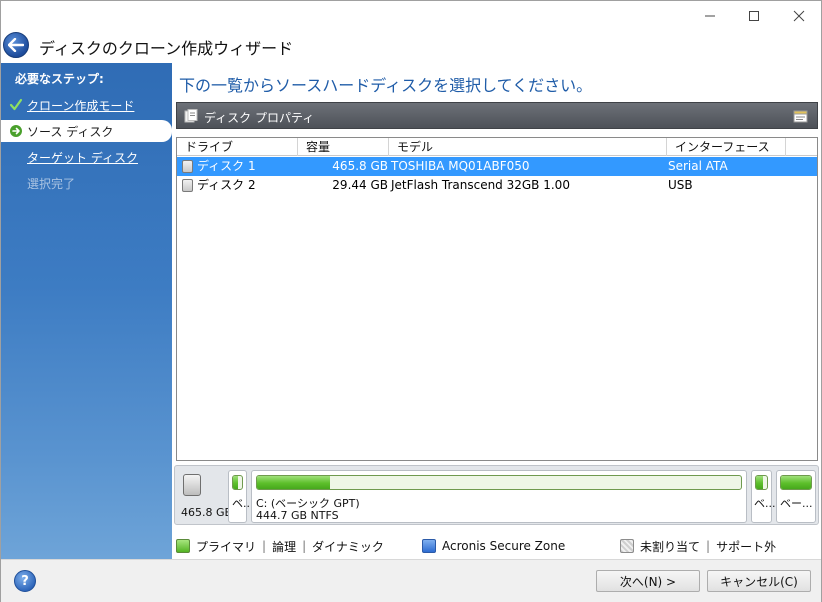 This screenshot has height=602, width=822. I want to click on table-header: ドライブ 容量 モデル インターフェース, so click(497, 147).